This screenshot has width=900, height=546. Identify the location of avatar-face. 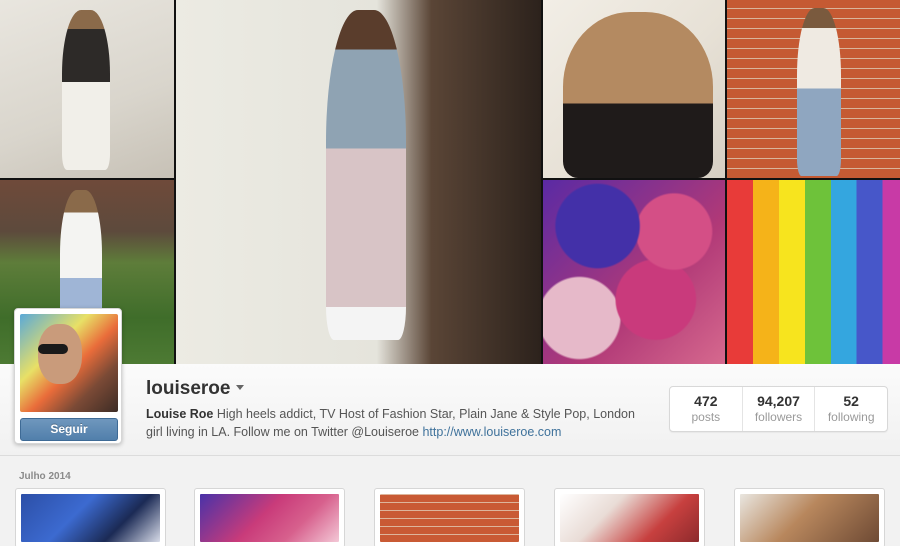
(60, 354).